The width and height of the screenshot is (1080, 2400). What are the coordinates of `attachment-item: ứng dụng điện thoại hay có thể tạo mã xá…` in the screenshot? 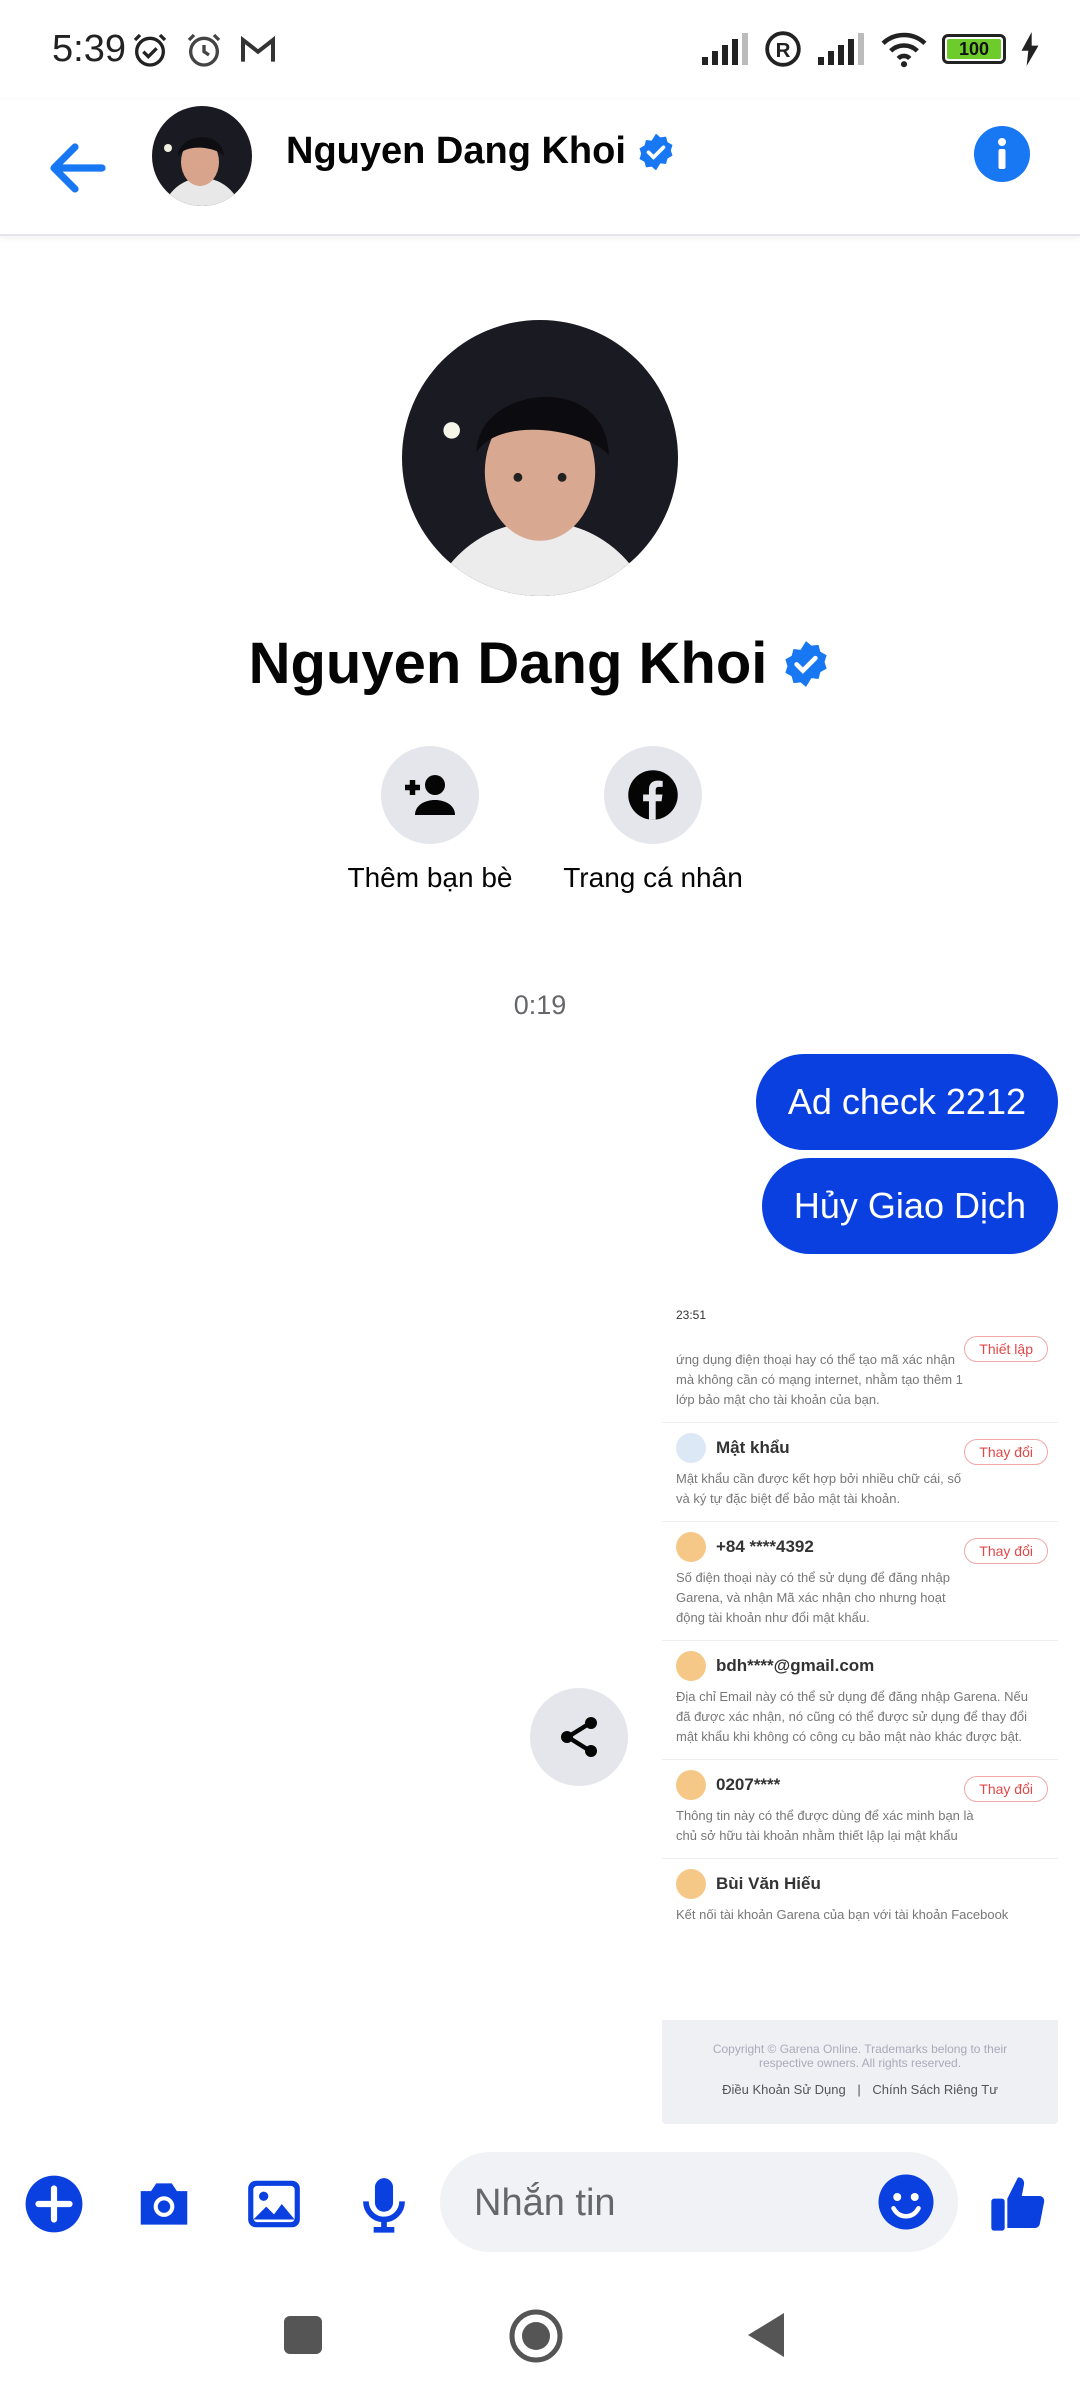 It's located at (860, 1378).